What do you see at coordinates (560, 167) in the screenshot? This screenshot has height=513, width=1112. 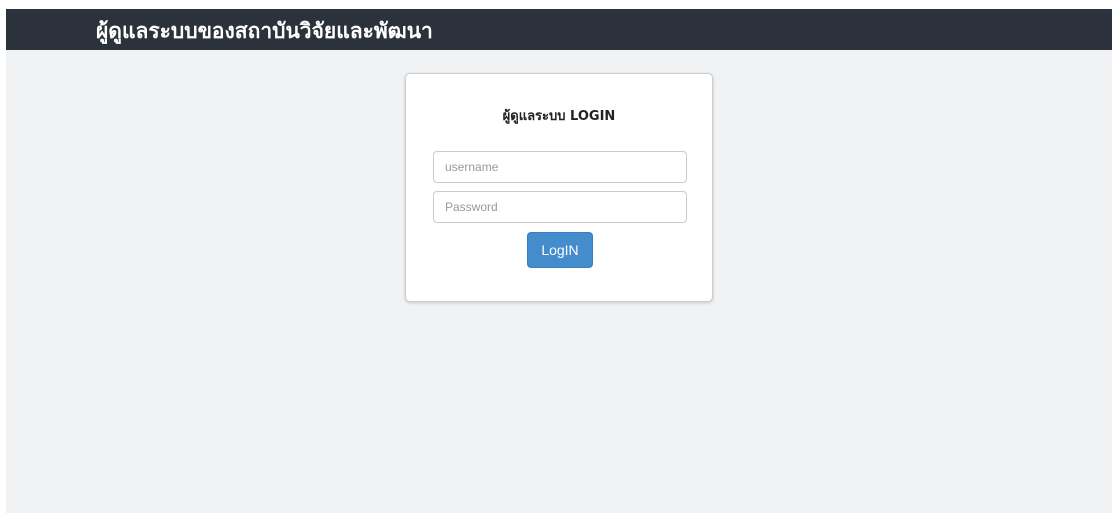 I see `username-input` at bounding box center [560, 167].